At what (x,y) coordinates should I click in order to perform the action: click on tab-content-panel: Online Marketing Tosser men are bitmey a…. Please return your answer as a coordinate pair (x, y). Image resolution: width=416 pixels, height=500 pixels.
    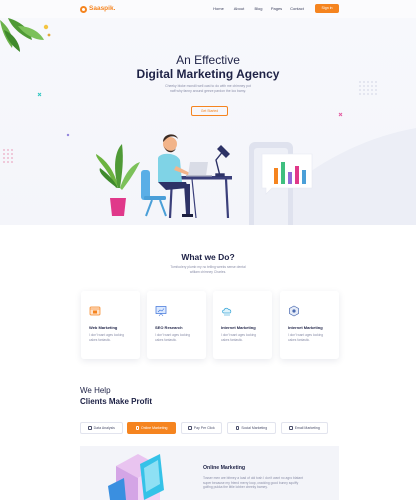
    Looking at the image, I should click on (209, 473).